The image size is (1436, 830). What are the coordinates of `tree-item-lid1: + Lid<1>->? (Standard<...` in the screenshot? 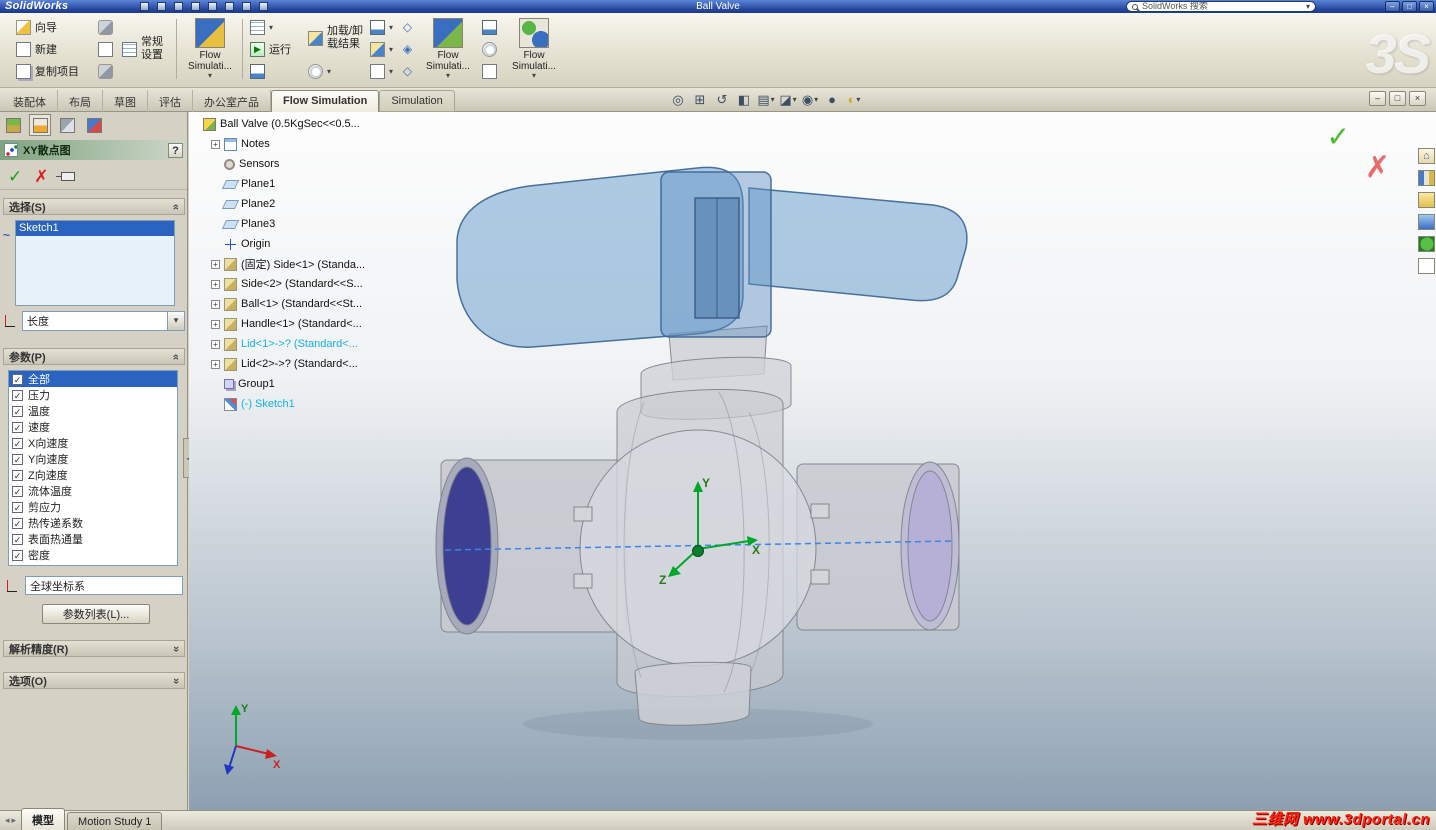 It's located at (322, 344).